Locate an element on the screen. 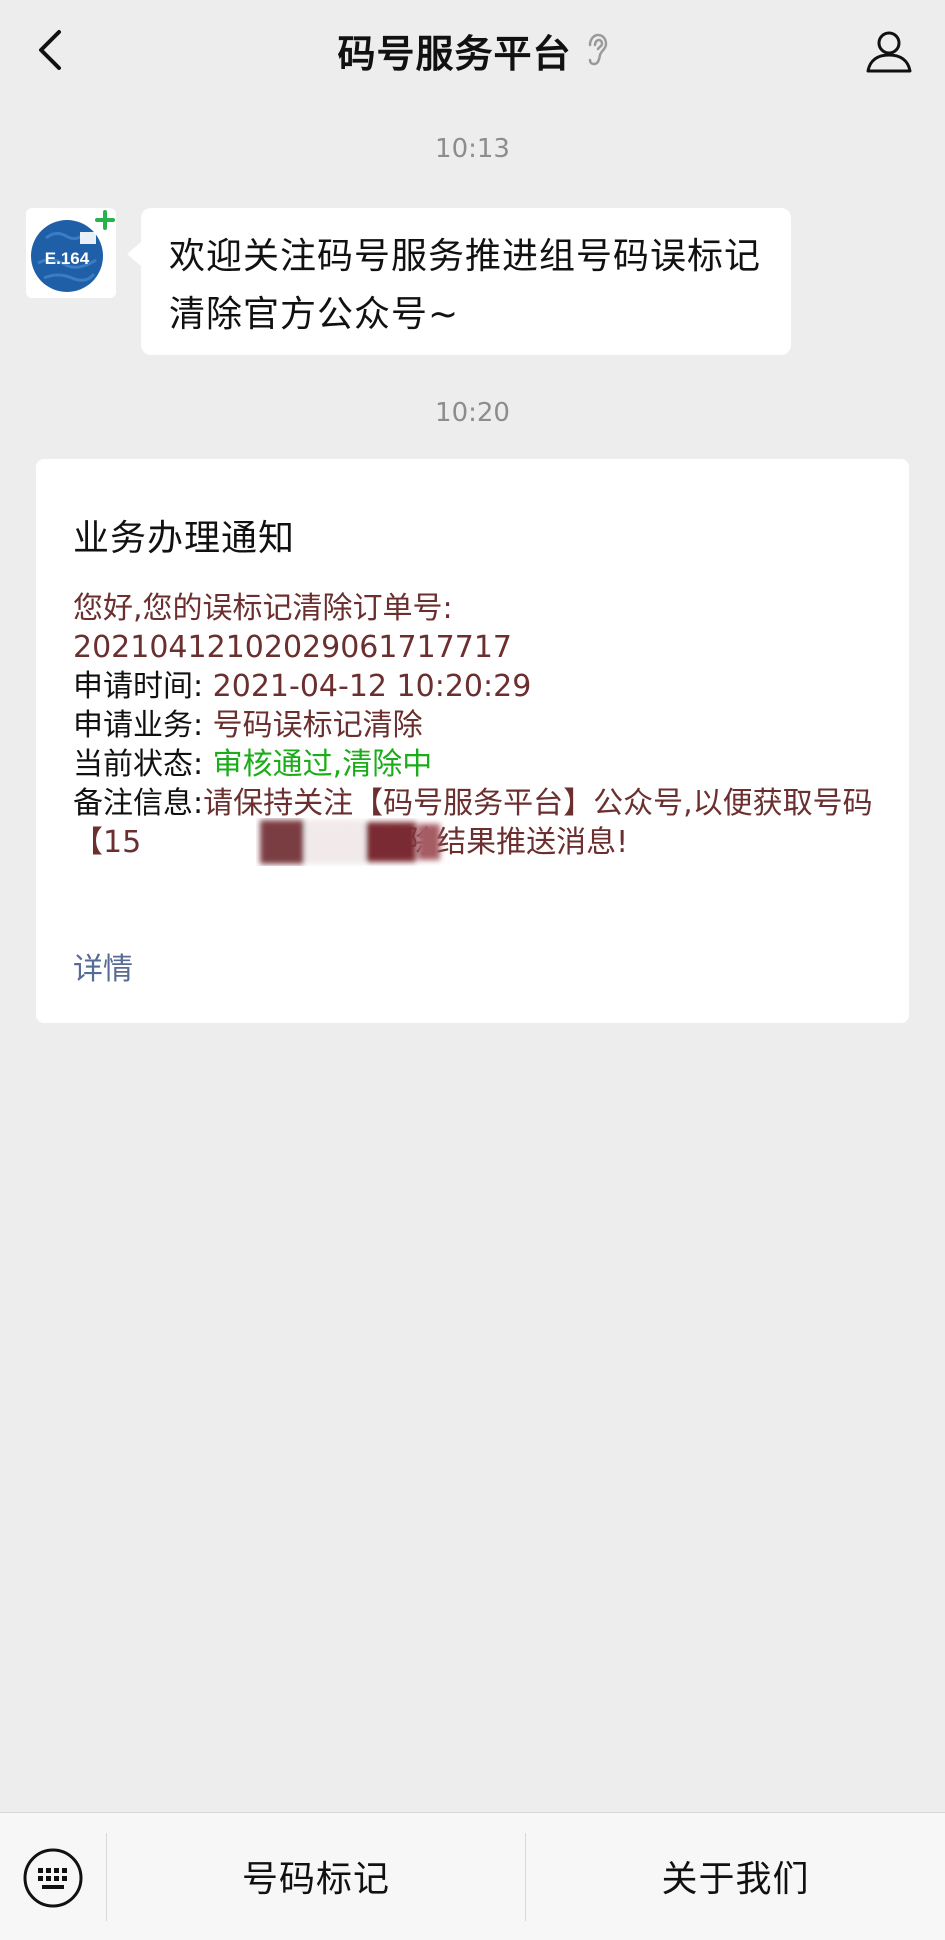  person-icon is located at coordinates (889, 52).